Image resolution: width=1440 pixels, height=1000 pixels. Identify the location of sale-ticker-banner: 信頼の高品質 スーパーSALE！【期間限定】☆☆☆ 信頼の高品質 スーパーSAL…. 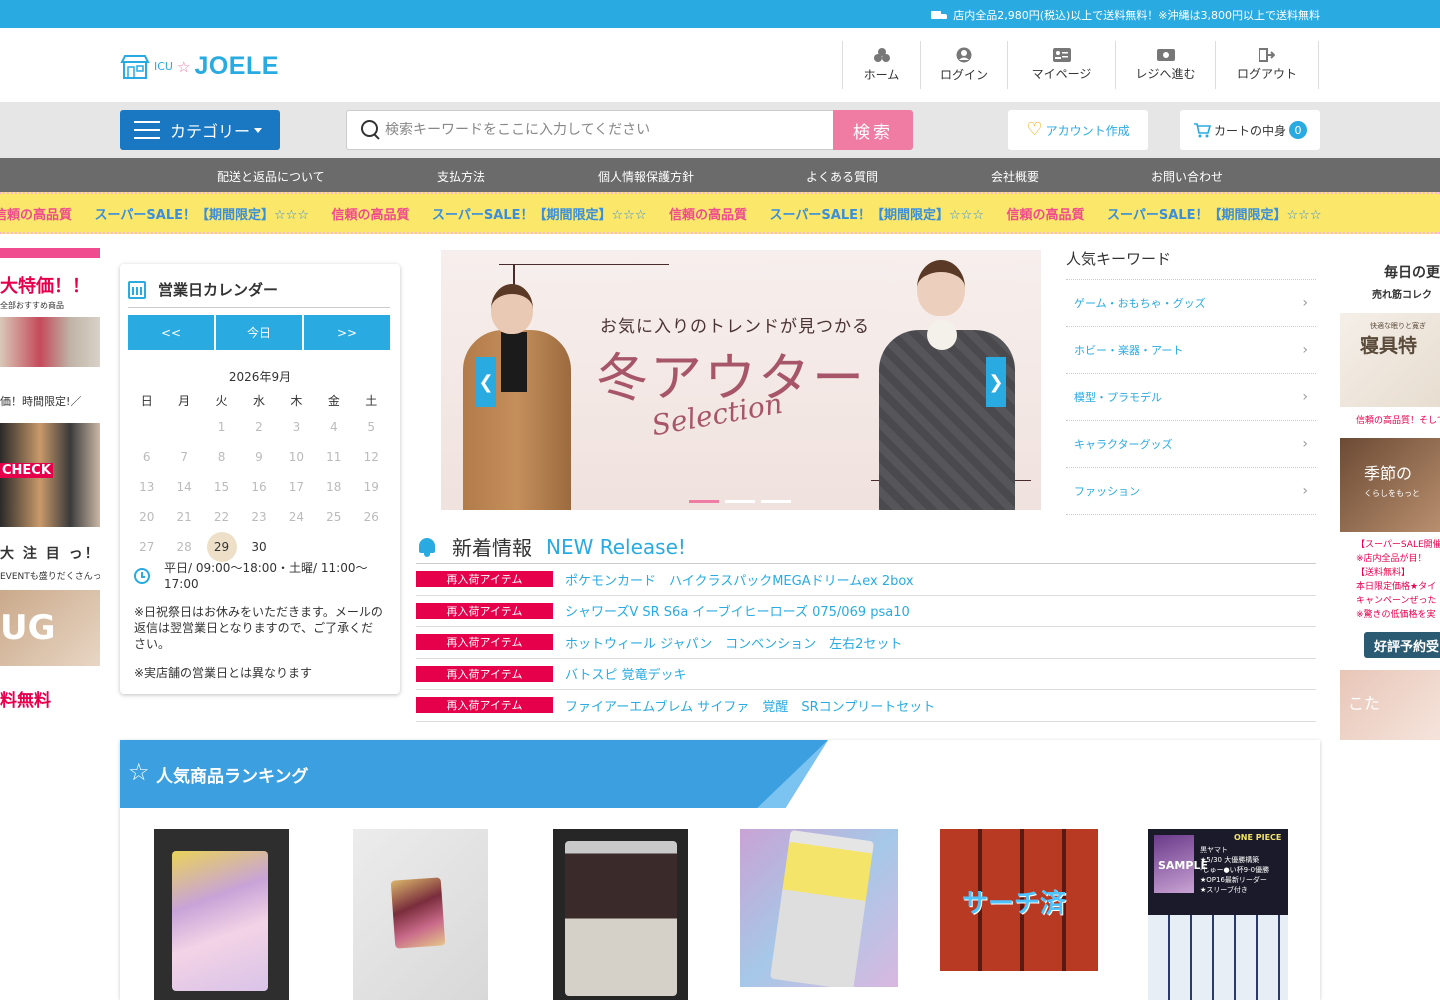
(720, 213).